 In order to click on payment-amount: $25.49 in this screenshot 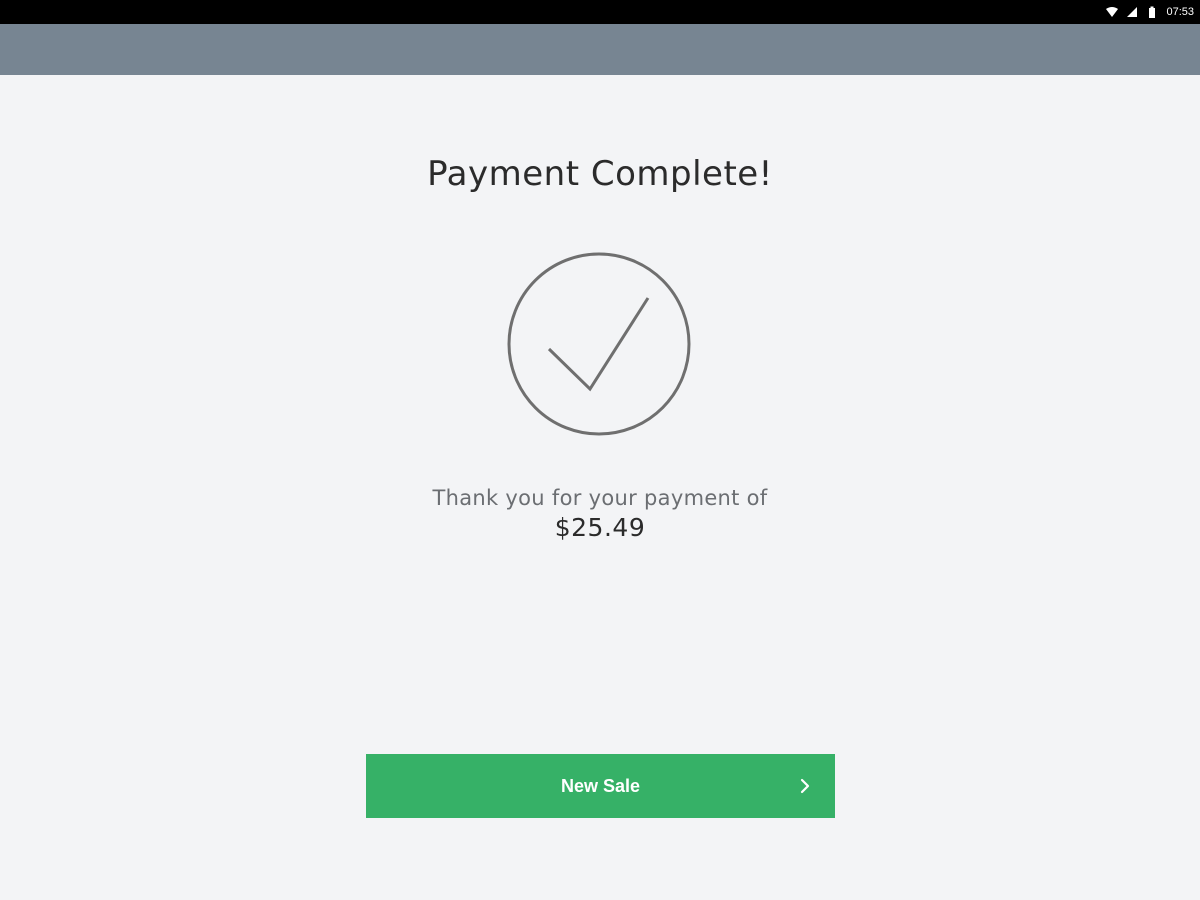, I will do `click(600, 527)`.